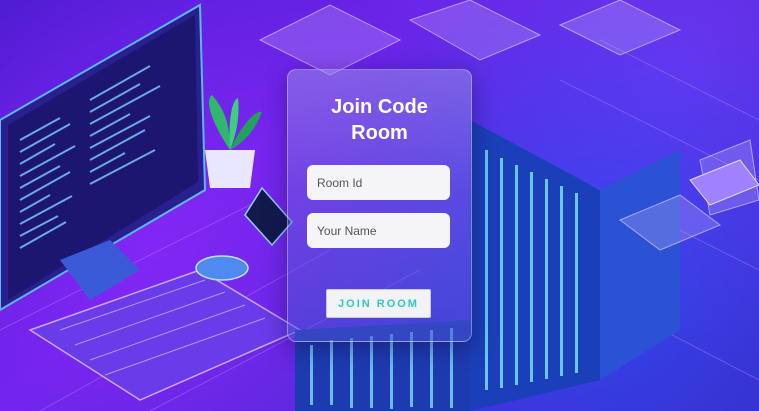  I want to click on mouse-icon, so click(222, 268).